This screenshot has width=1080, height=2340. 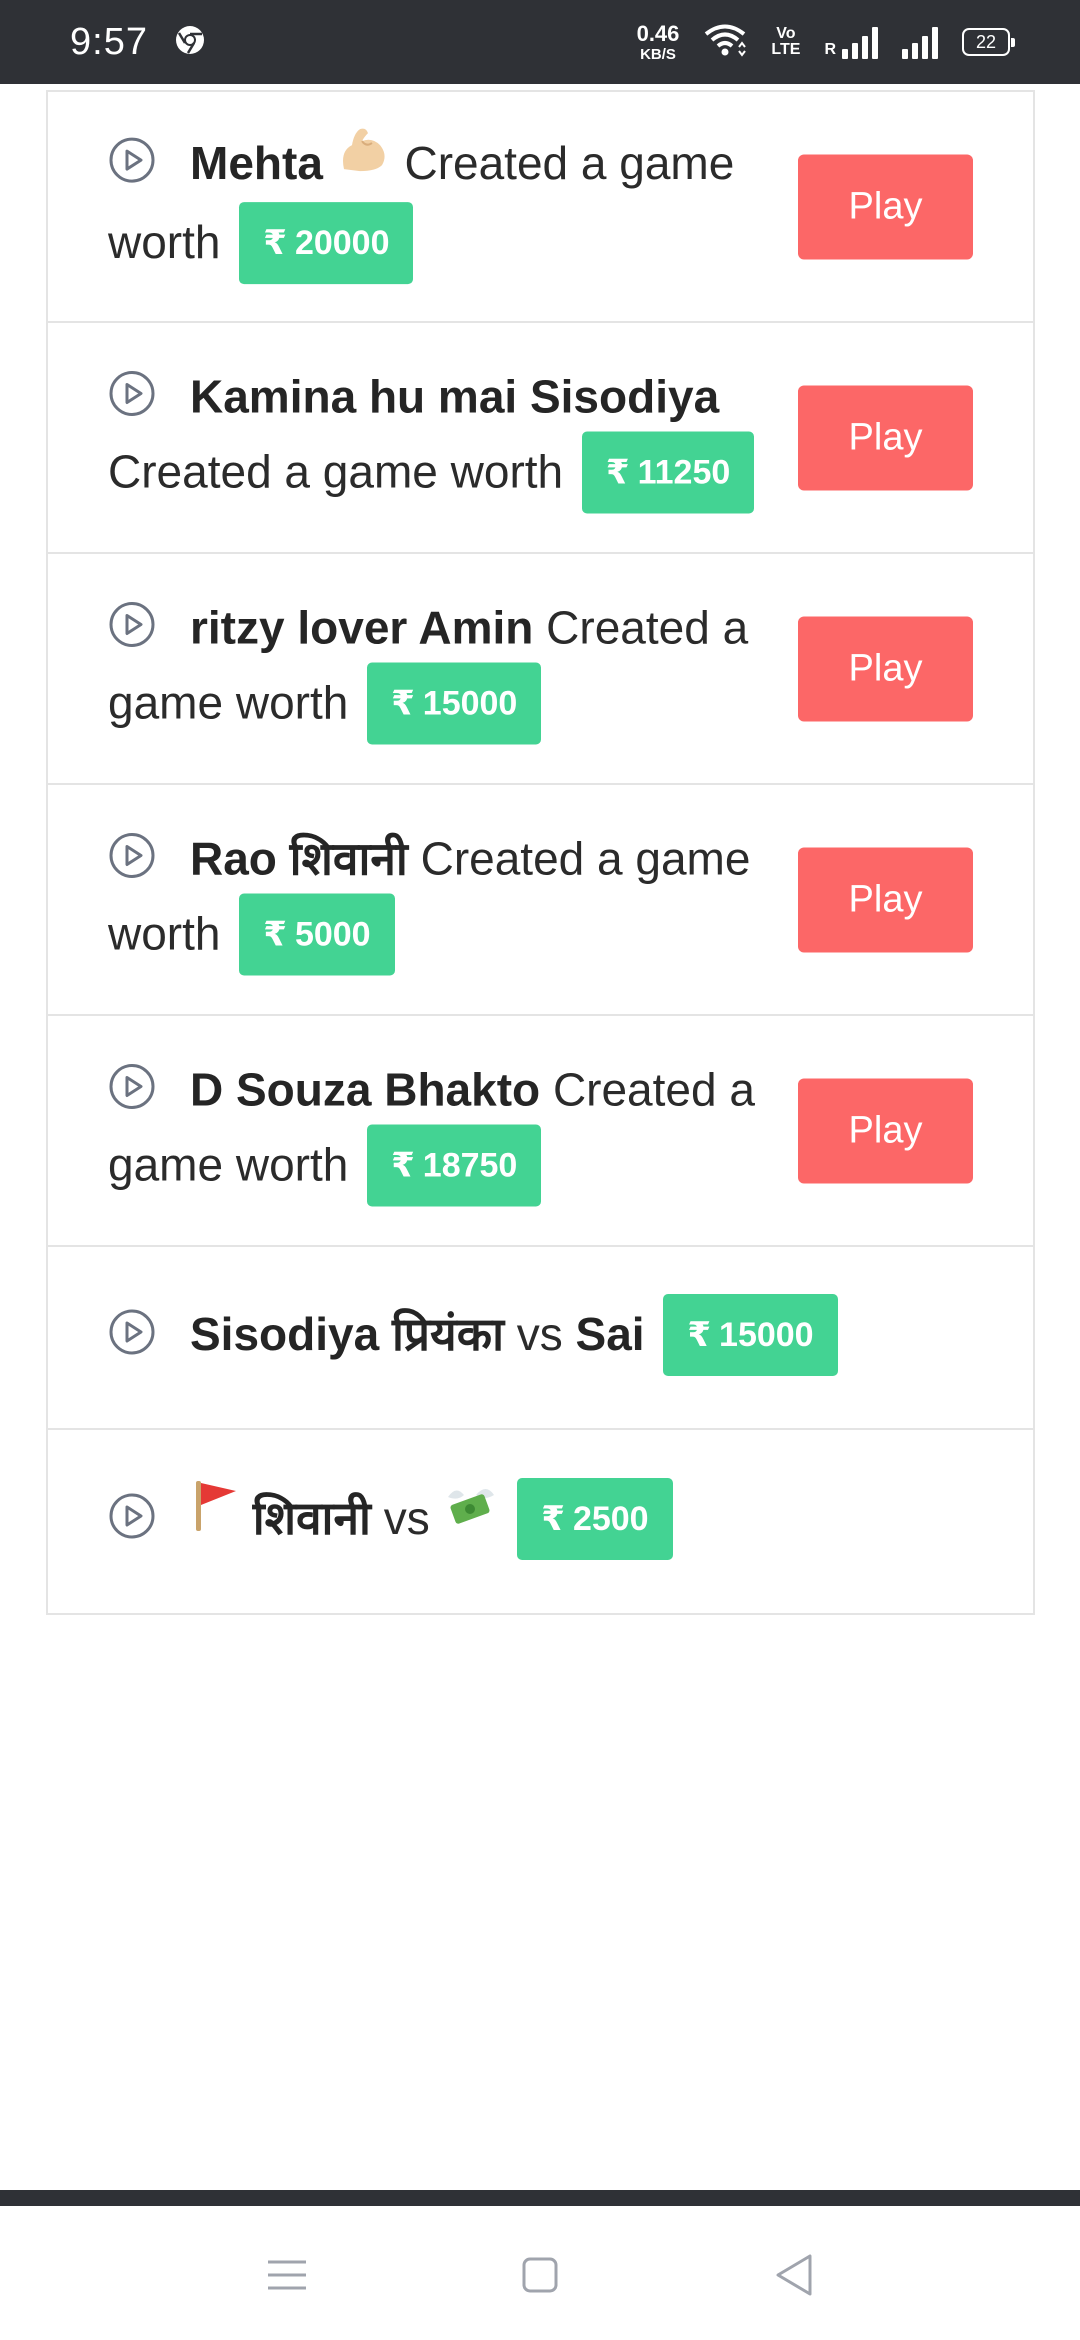 What do you see at coordinates (364, 160) in the screenshot?
I see `muscle-emoji-icon` at bounding box center [364, 160].